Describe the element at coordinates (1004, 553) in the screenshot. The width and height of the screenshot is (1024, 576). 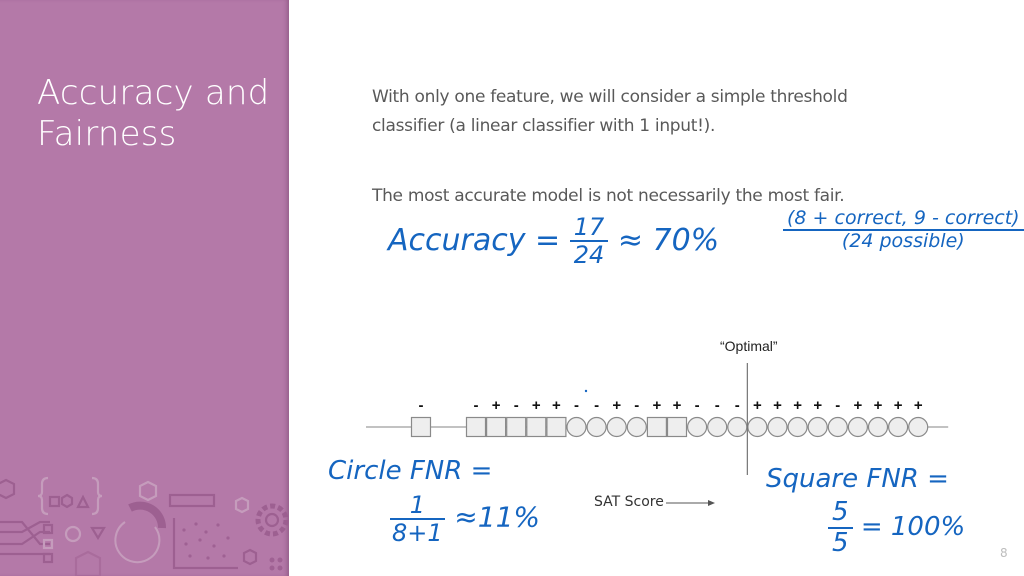
I see `page-number: 8` at that location.